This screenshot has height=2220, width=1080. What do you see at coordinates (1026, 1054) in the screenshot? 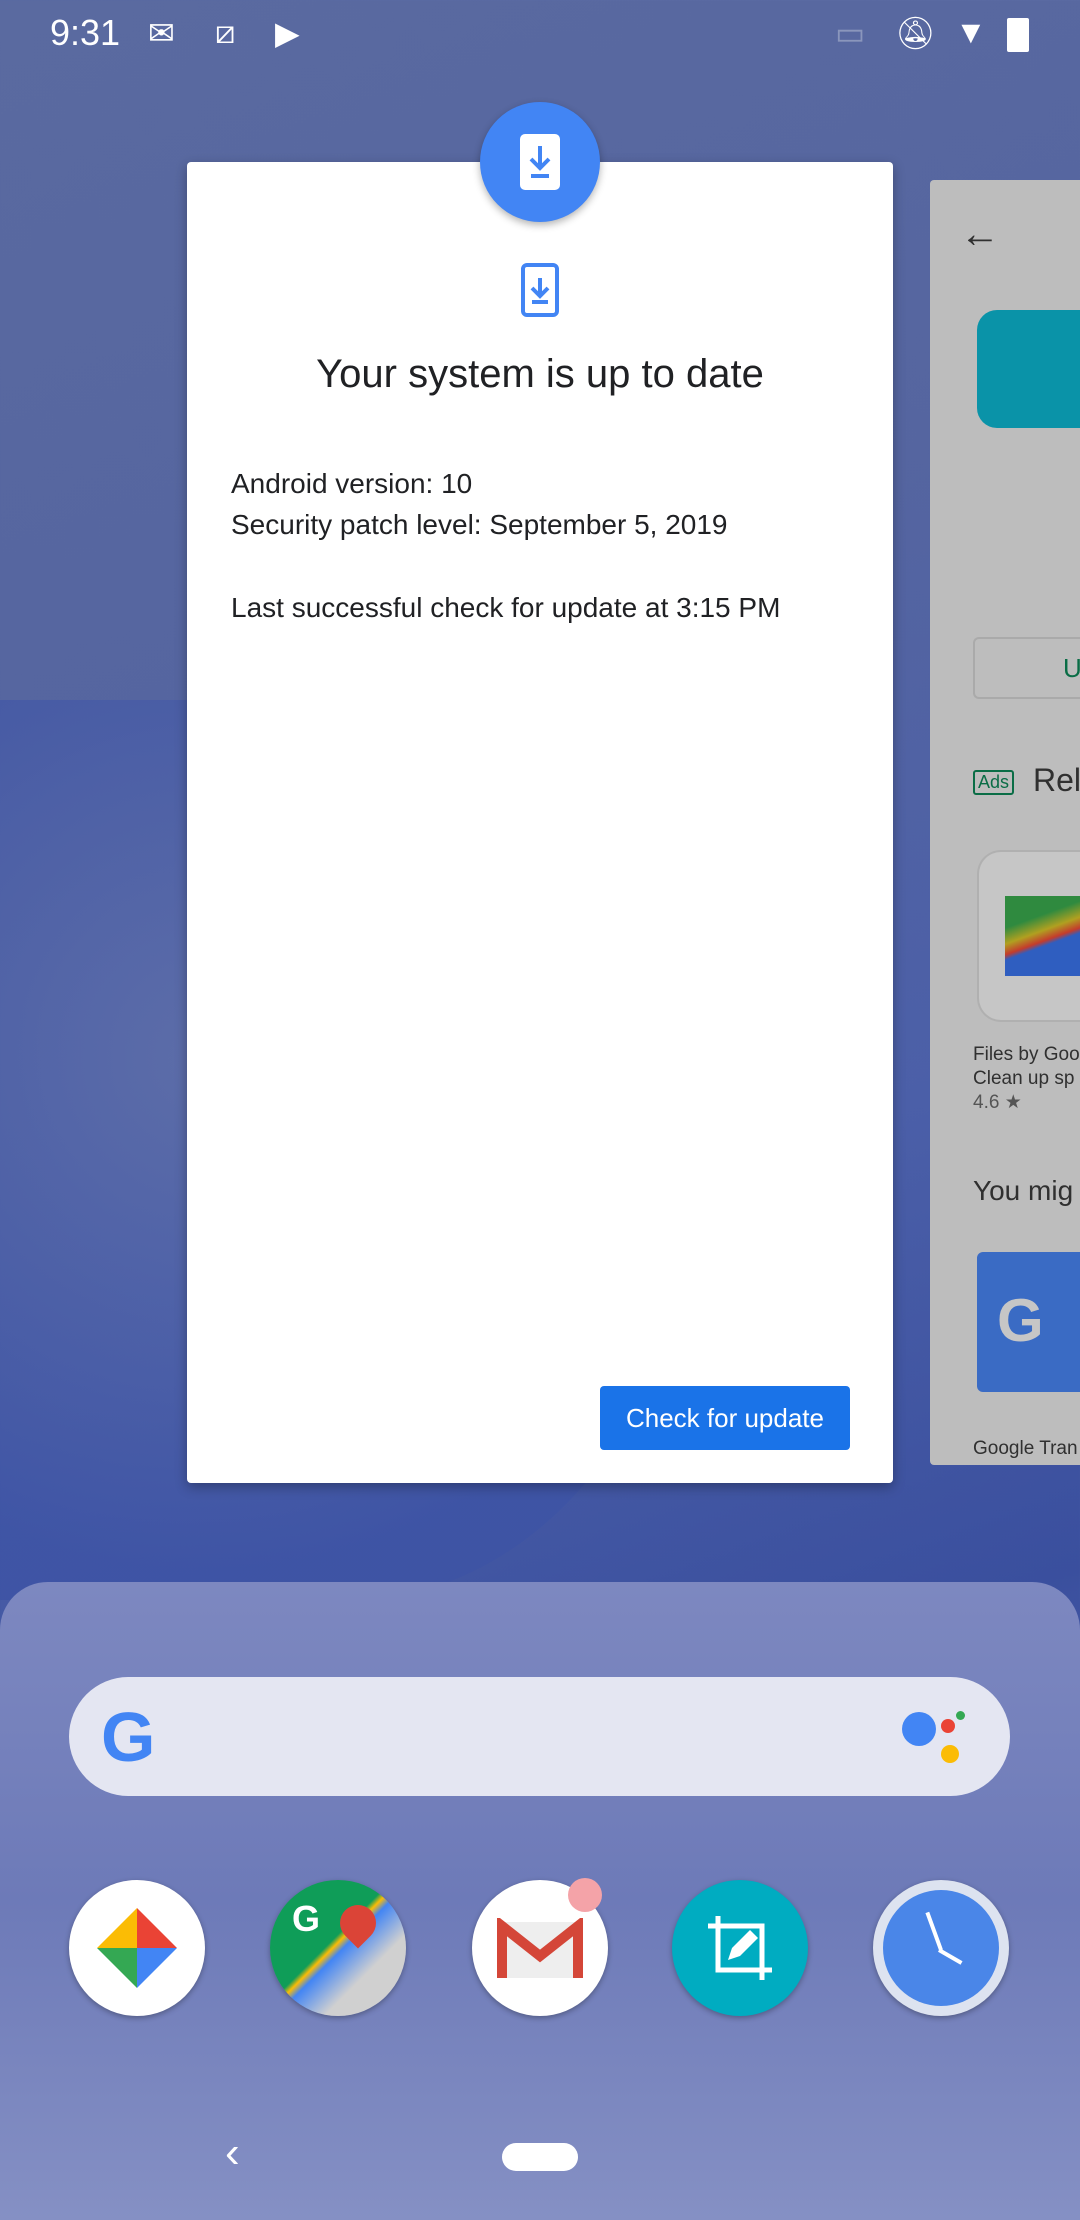
I see `app-name: Files by Goo` at bounding box center [1026, 1054].